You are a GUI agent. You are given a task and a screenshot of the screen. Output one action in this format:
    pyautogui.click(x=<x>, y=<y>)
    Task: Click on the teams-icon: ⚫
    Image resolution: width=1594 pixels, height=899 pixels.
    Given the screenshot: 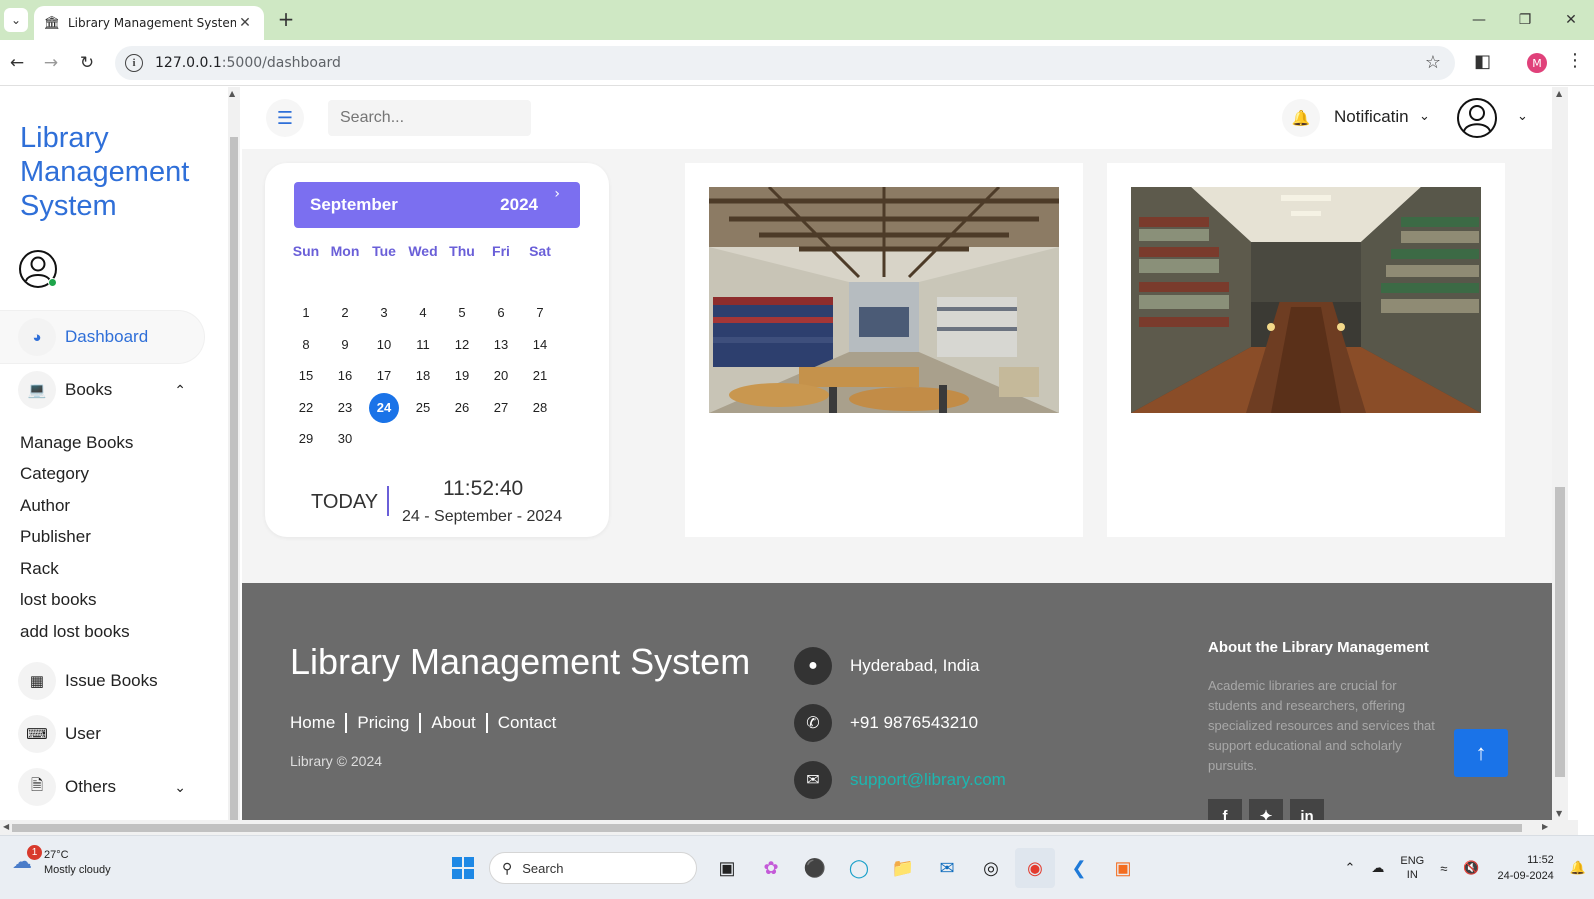 What is the action you would take?
    pyautogui.click(x=815, y=868)
    